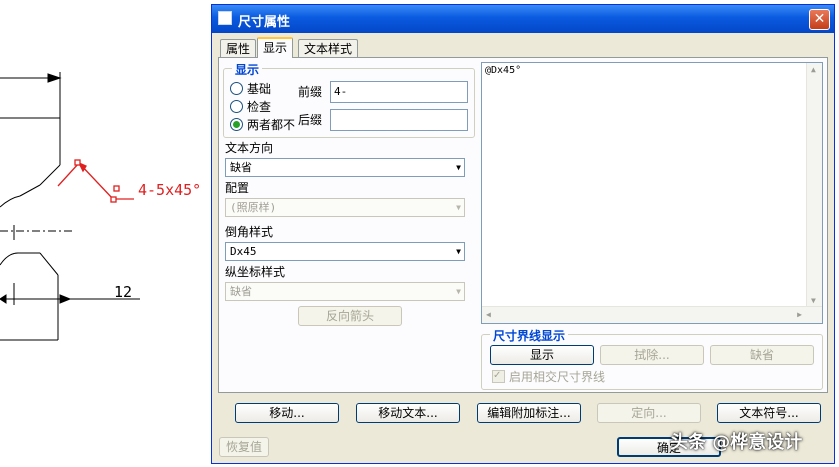 The width and height of the screenshot is (839, 467). Describe the element at coordinates (736, 442) in the screenshot. I see `watermark-text: 头条 @桦意设计` at that location.